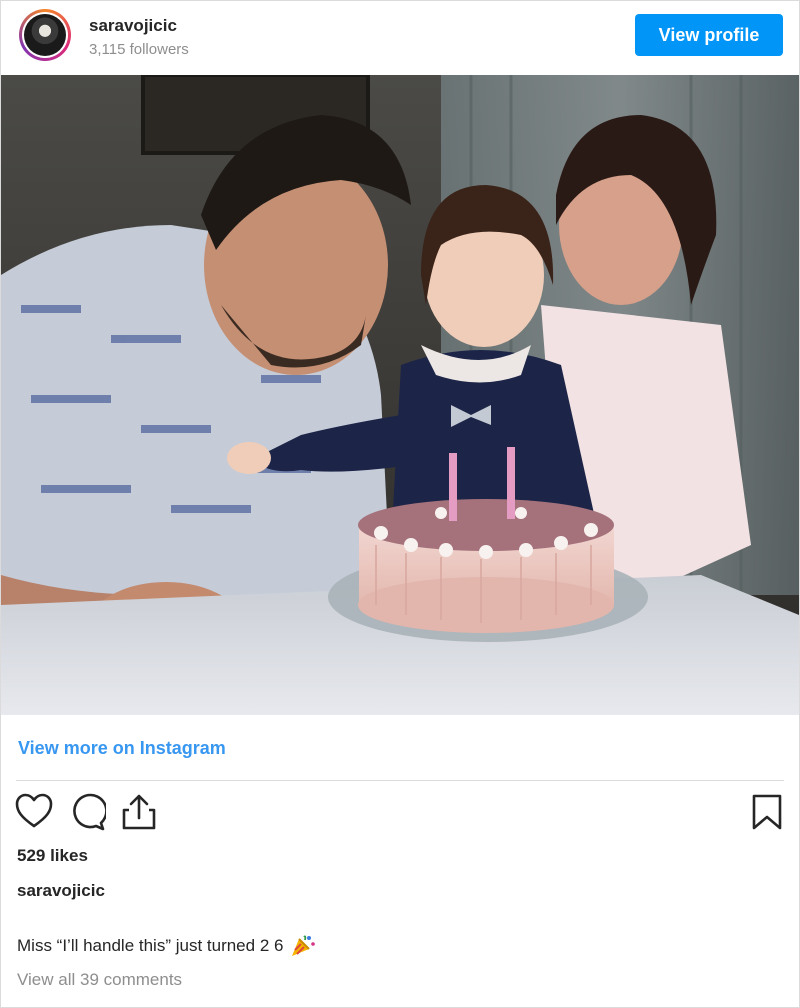  What do you see at coordinates (709, 35) in the screenshot?
I see `view-profile-button: View profile` at bounding box center [709, 35].